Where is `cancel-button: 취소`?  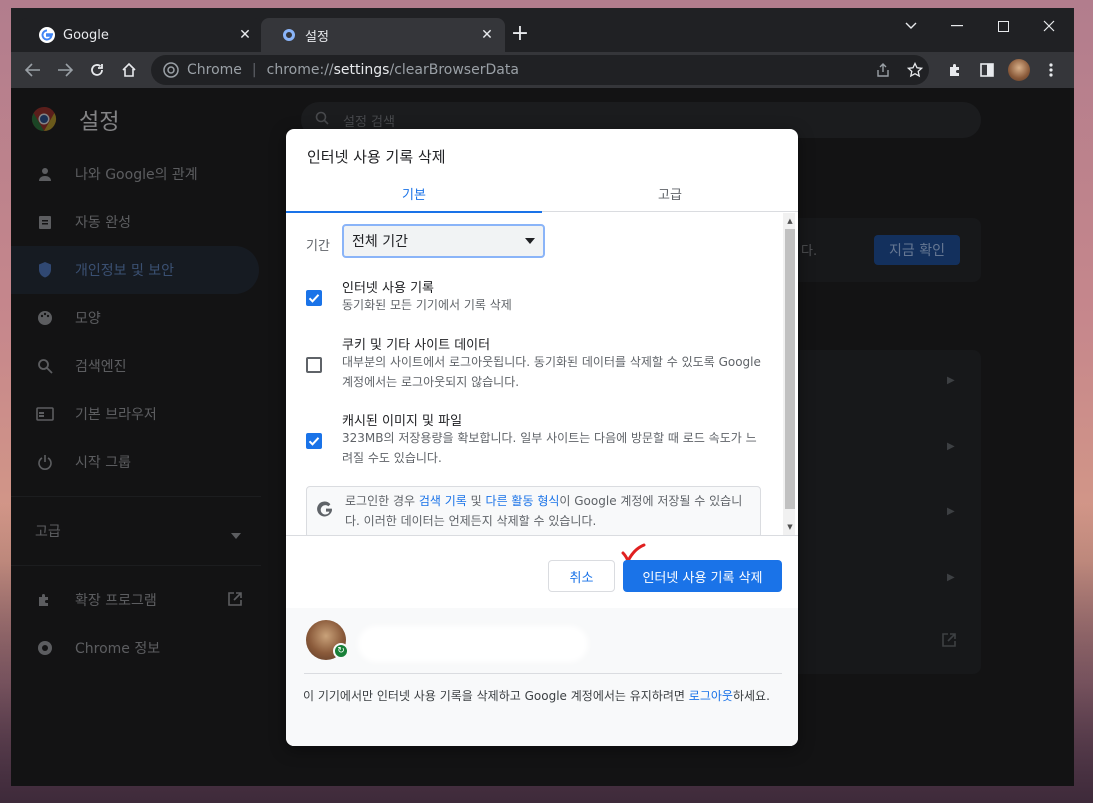
cancel-button: 취소 is located at coordinates (581, 576).